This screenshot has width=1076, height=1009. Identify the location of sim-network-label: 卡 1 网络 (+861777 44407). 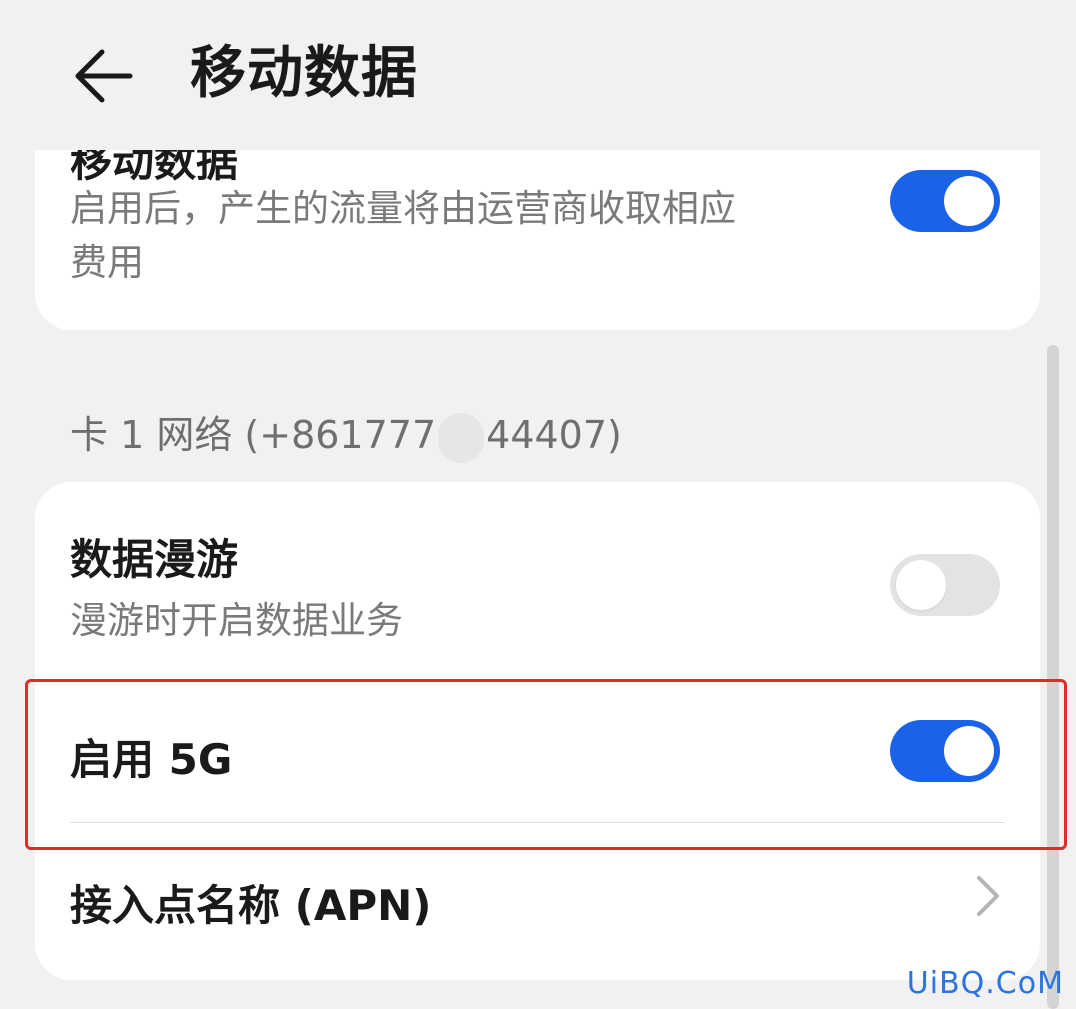
(346, 433).